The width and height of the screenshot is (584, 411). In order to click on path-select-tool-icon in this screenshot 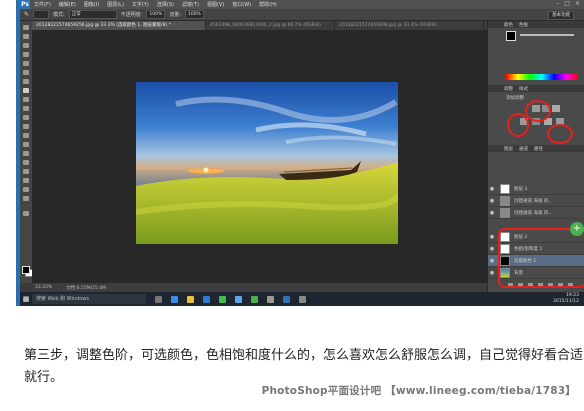, I will do `click(26, 171)`.